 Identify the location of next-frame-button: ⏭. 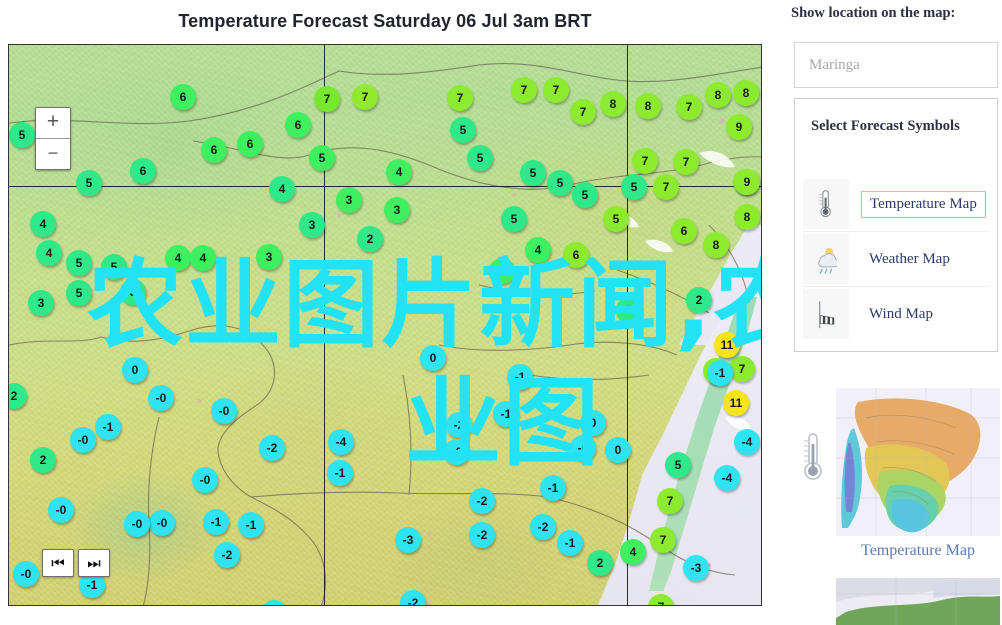
(94, 563).